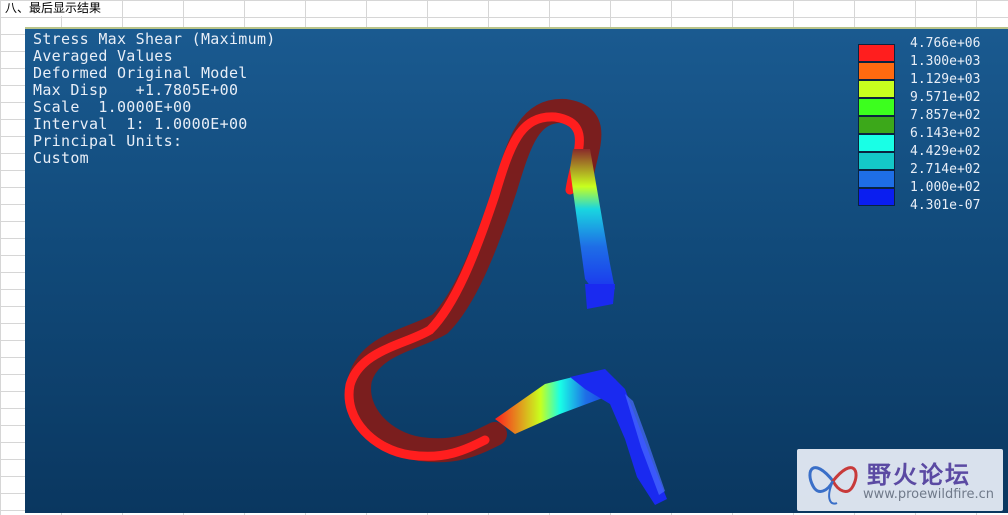  What do you see at coordinates (945, 79) in the screenshot?
I see `legend-label: 1.129e+03` at bounding box center [945, 79].